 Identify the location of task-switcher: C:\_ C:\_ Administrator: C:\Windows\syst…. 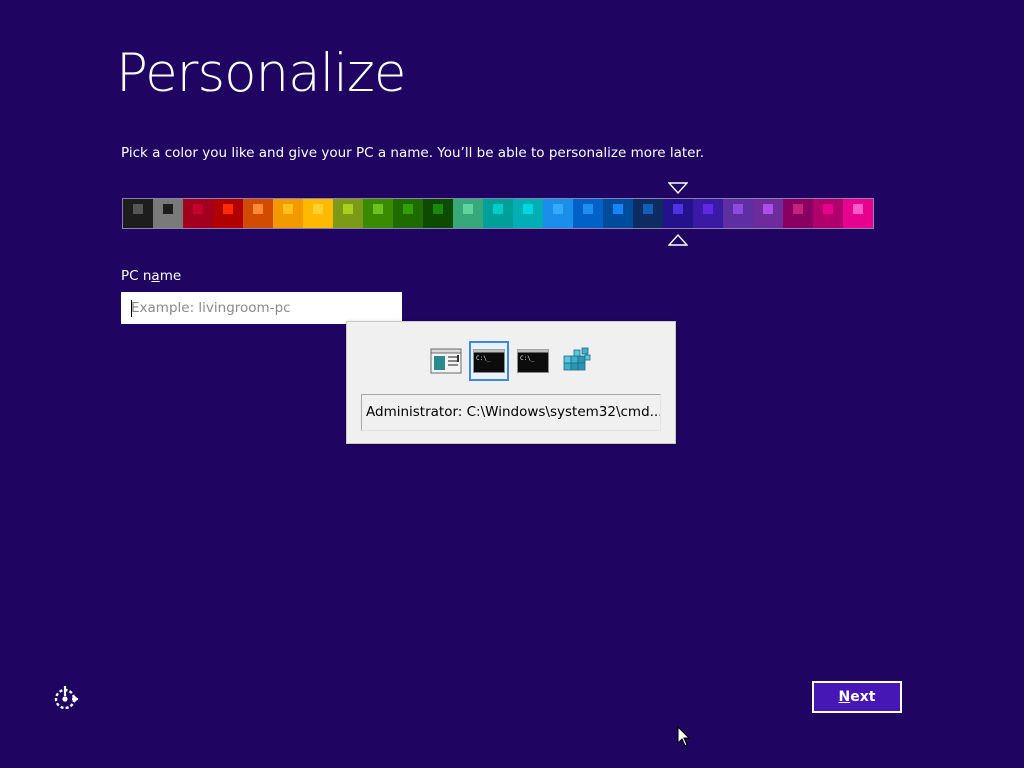
(511, 382).